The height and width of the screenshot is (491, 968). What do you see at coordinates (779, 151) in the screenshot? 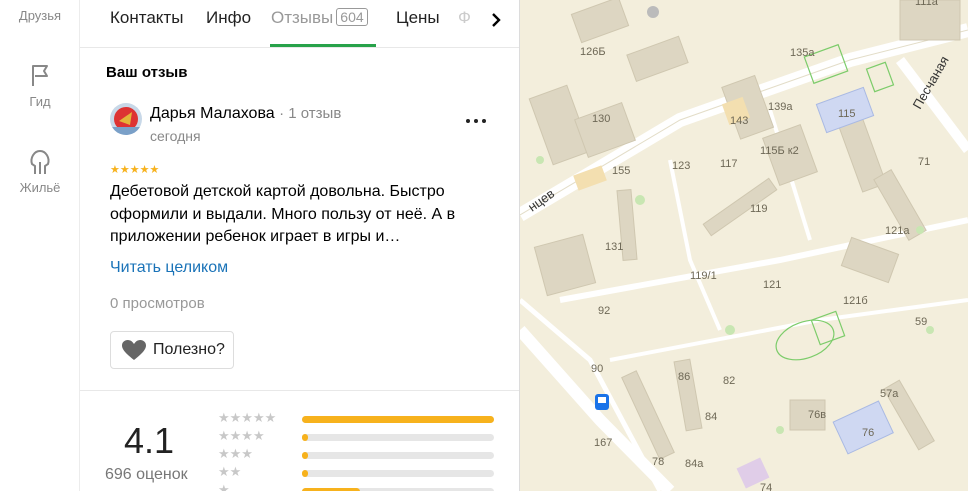
I see `house-number-label: 115Б к2` at bounding box center [779, 151].